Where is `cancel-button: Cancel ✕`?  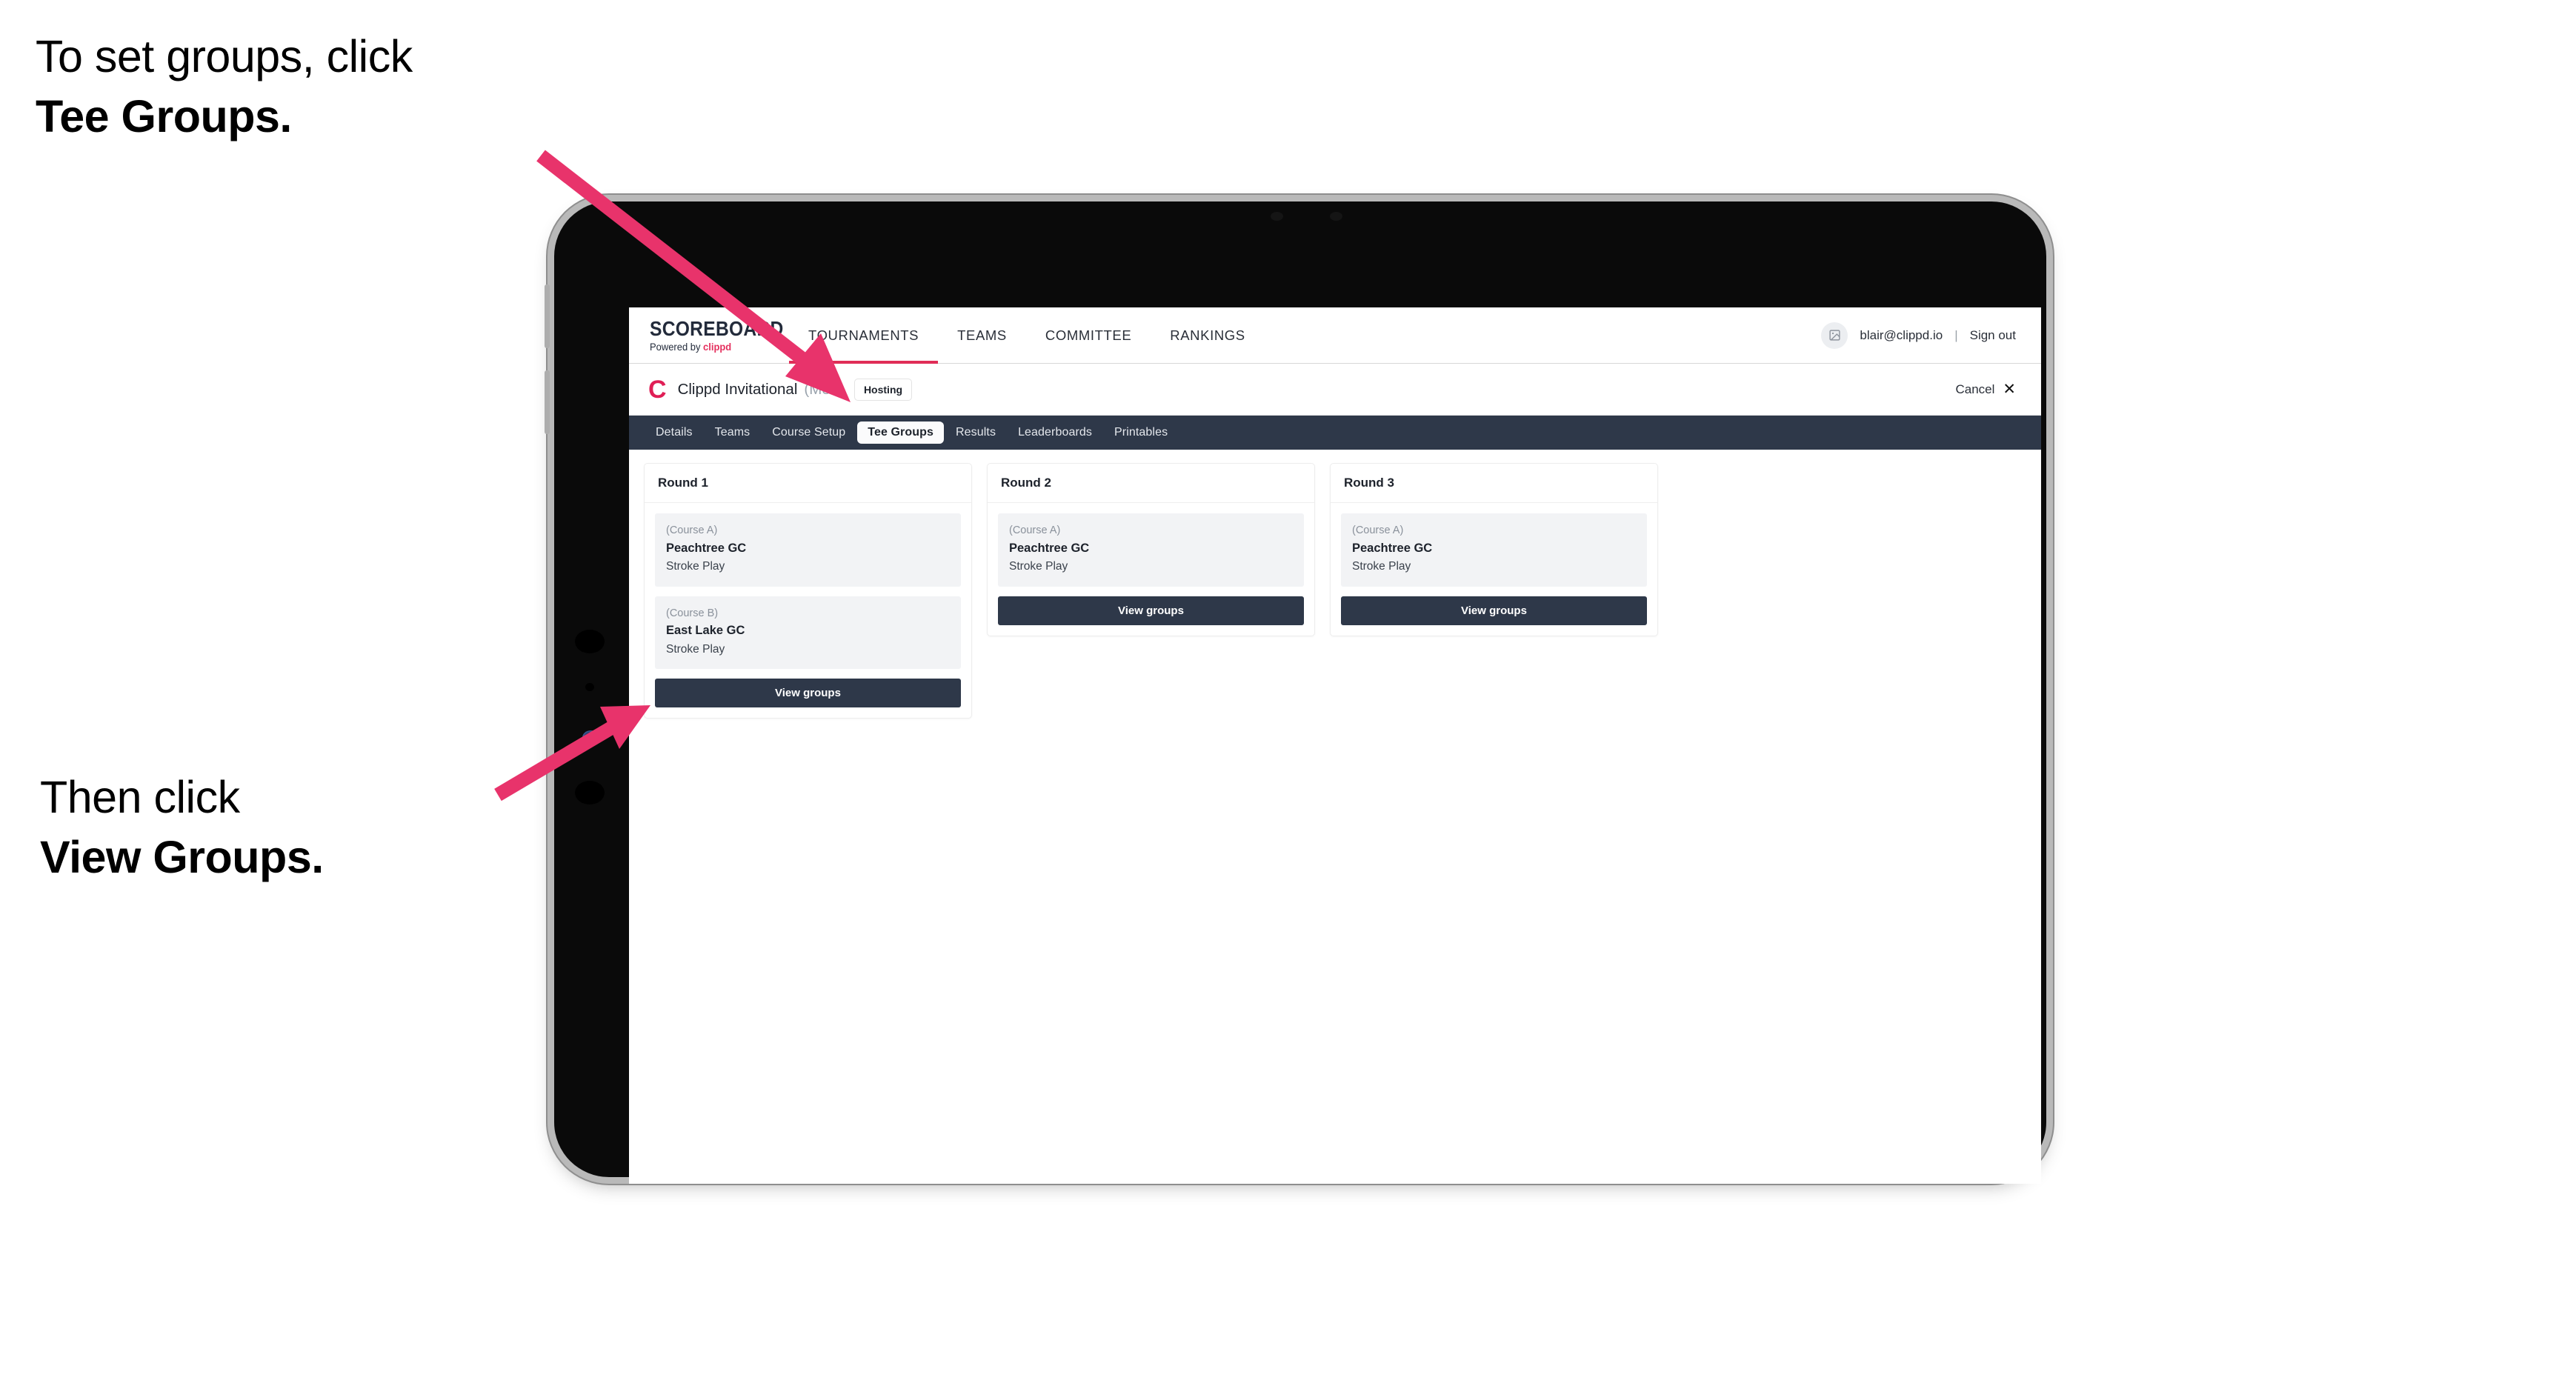 cancel-button: Cancel ✕ is located at coordinates (1986, 389).